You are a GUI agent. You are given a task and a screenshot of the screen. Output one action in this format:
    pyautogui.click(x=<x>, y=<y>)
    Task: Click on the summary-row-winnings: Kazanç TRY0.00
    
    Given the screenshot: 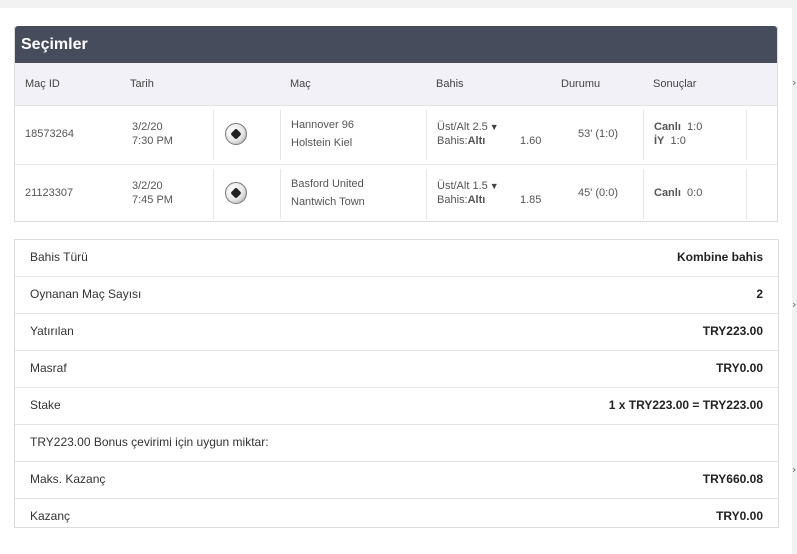 What is the action you would take?
    pyautogui.click(x=396, y=516)
    